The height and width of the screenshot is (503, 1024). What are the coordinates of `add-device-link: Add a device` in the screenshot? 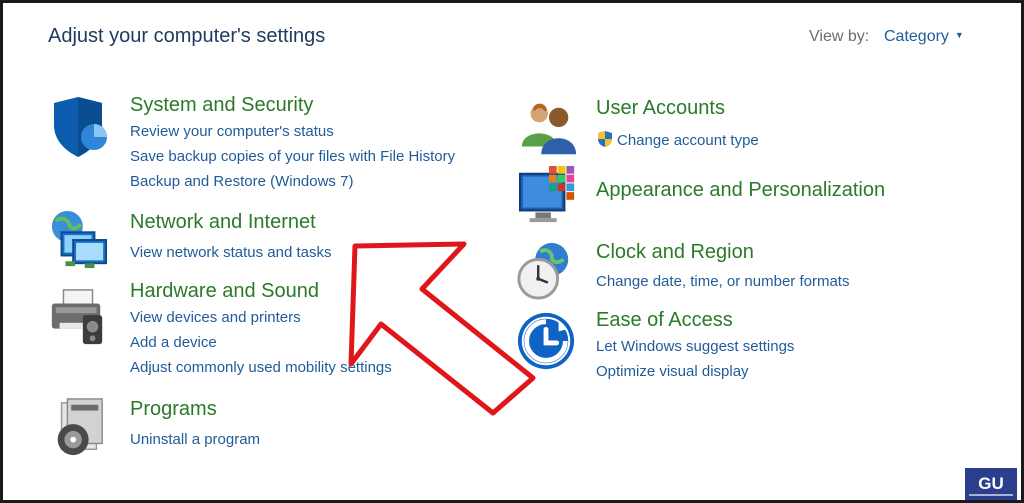 It's located at (173, 342).